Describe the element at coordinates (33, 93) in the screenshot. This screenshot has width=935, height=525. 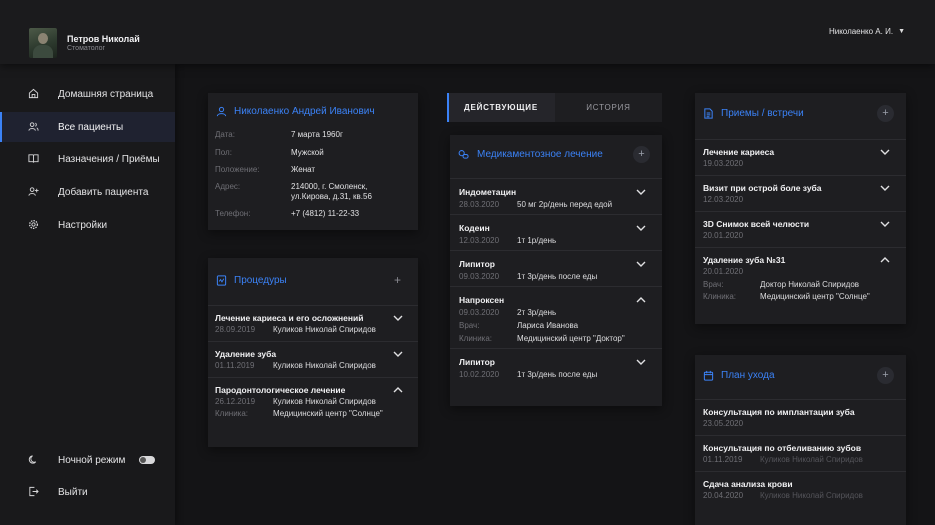
I see `home-icon` at that location.